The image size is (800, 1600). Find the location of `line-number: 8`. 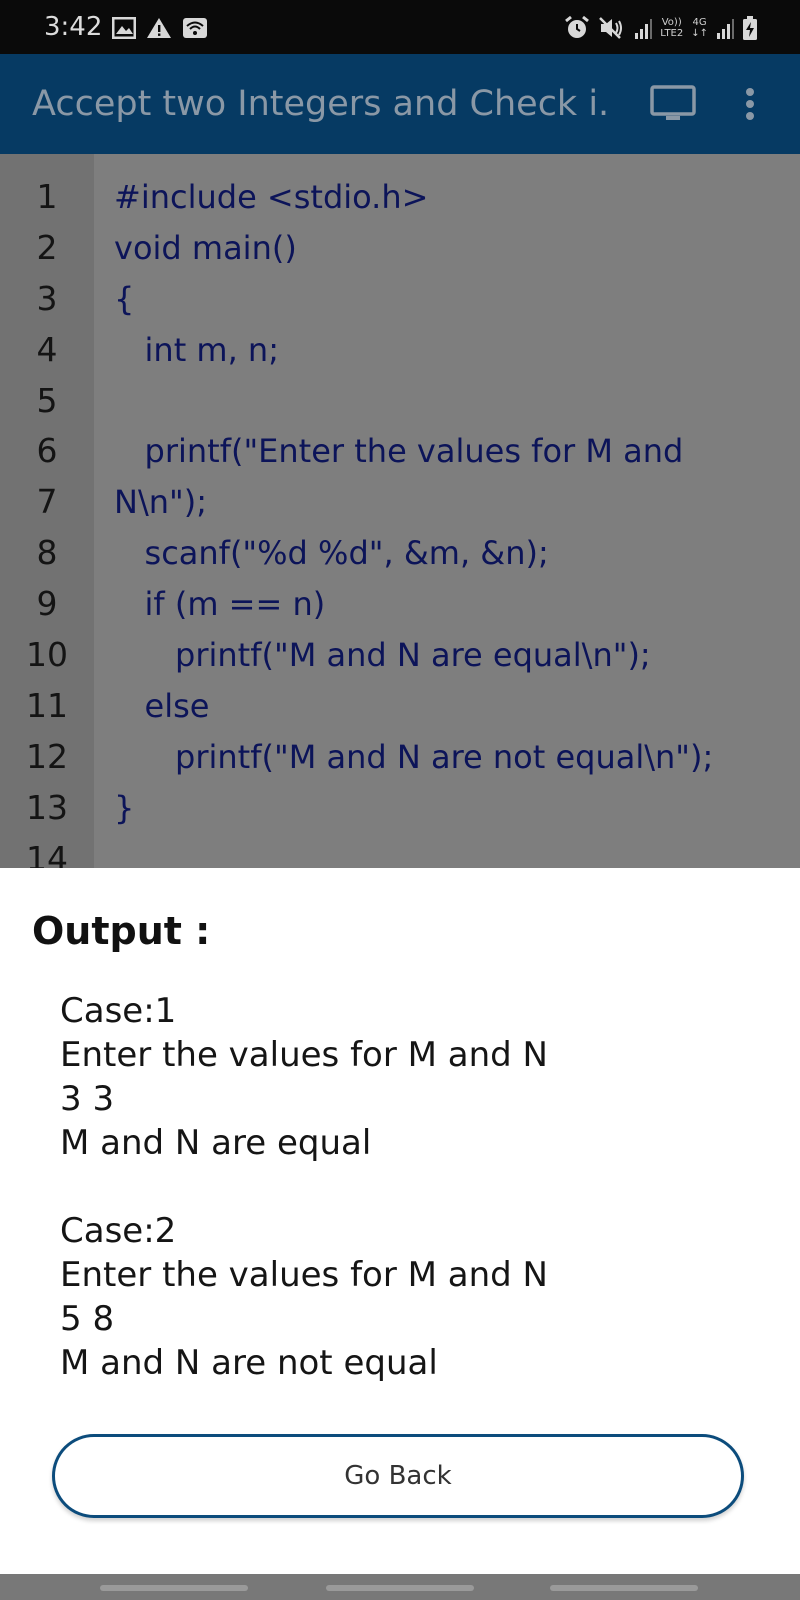

line-number: 8 is located at coordinates (47, 552).